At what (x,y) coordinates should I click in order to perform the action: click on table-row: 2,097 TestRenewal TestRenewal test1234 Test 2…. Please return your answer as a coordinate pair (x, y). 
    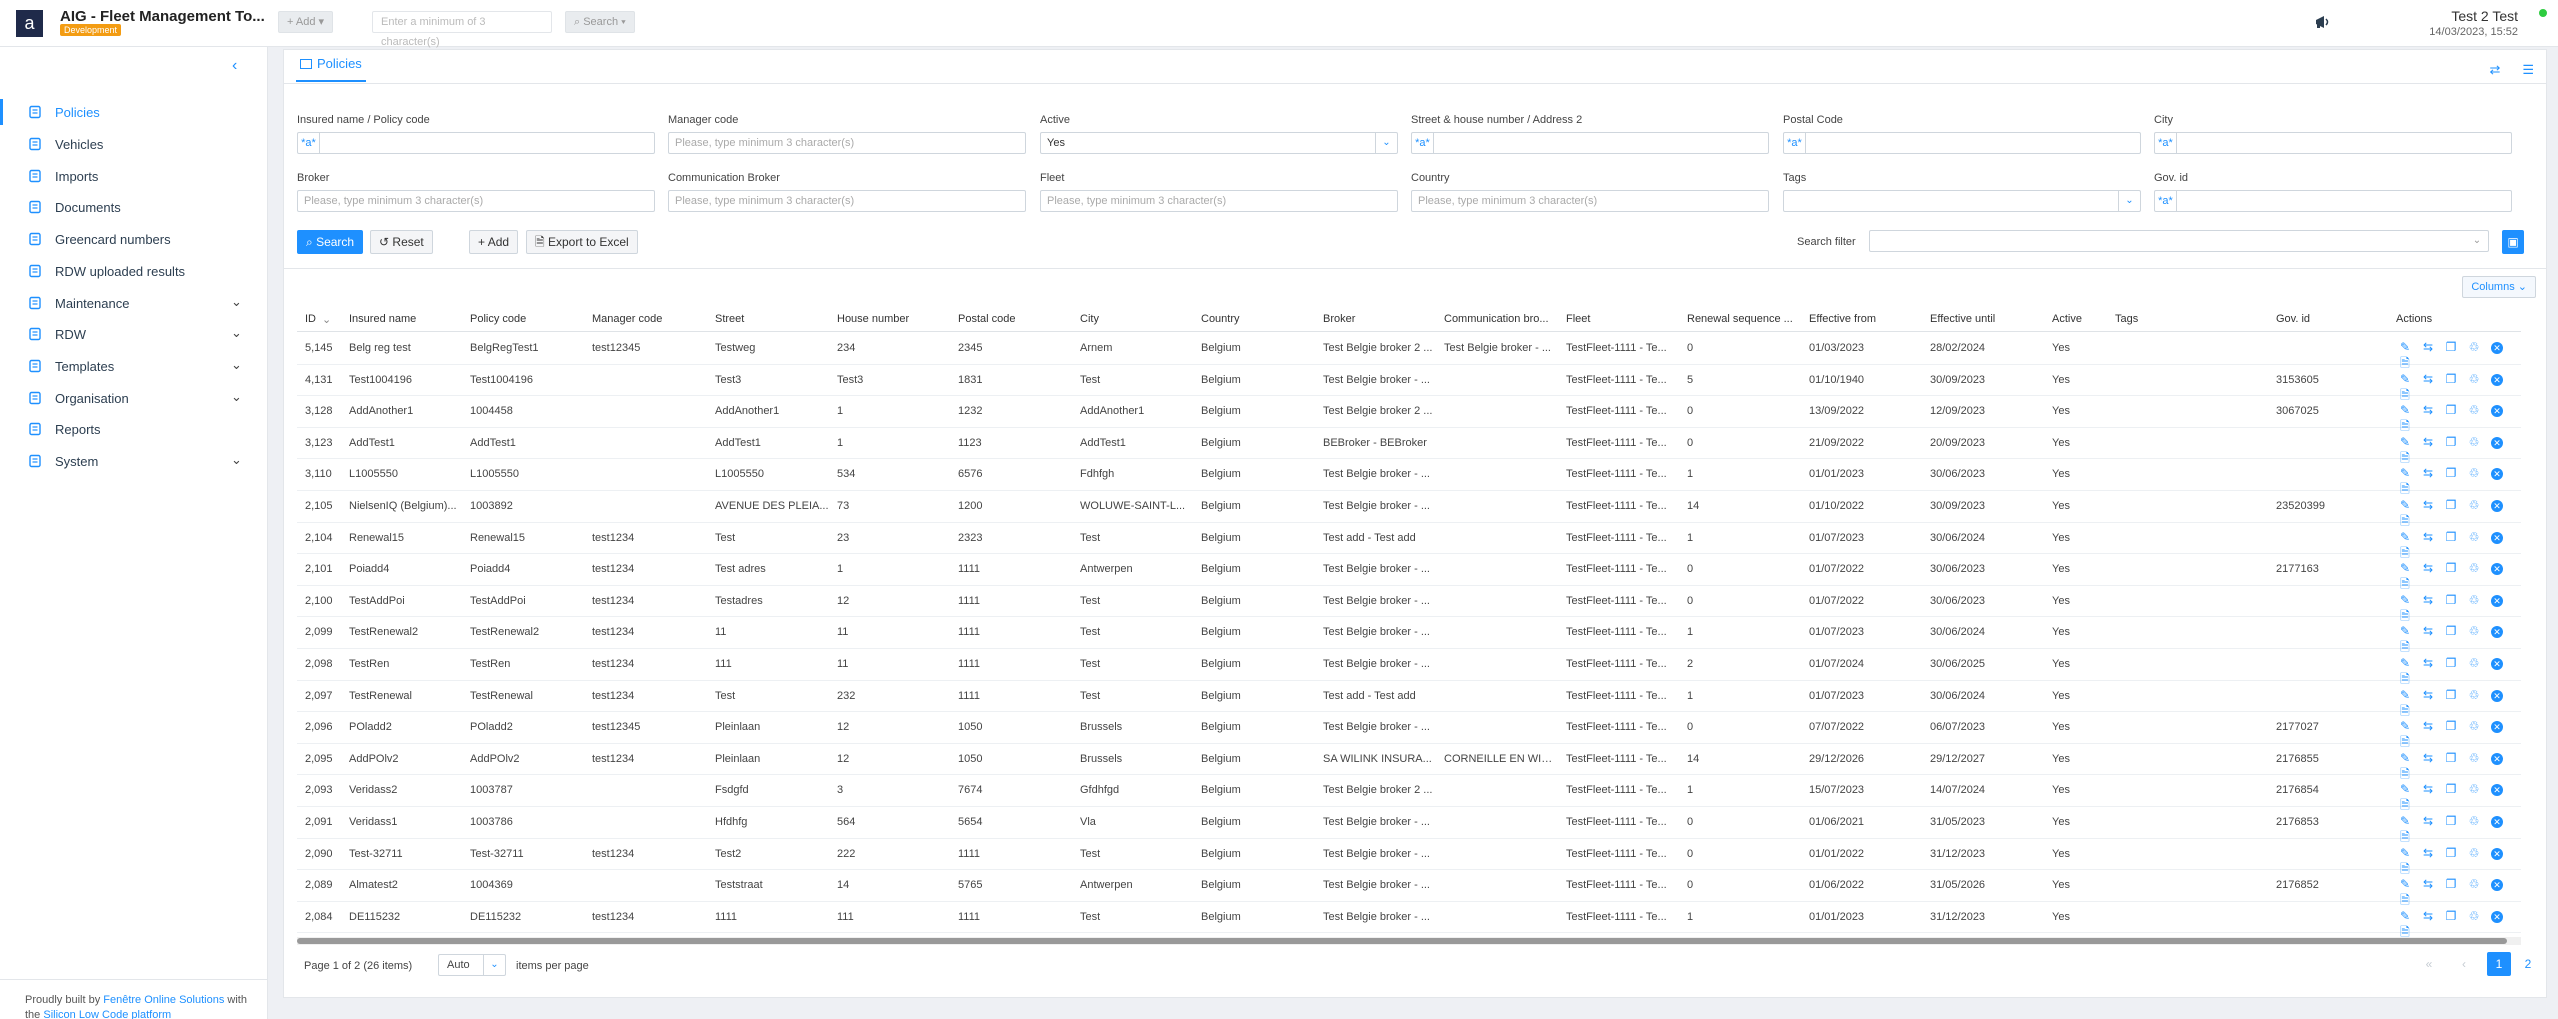
    Looking at the image, I should click on (1409, 699).